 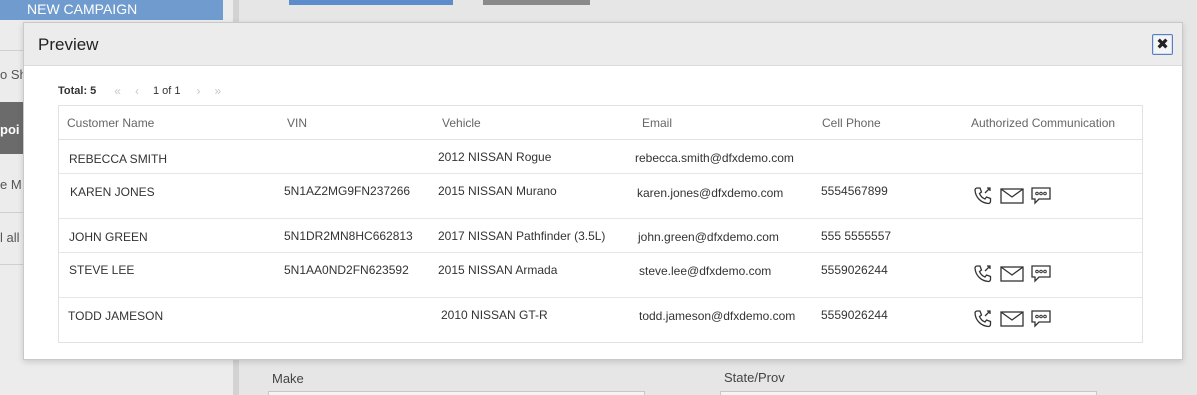 I want to click on email-cell: todd.jameson@dfxdemo.com, so click(x=717, y=316).